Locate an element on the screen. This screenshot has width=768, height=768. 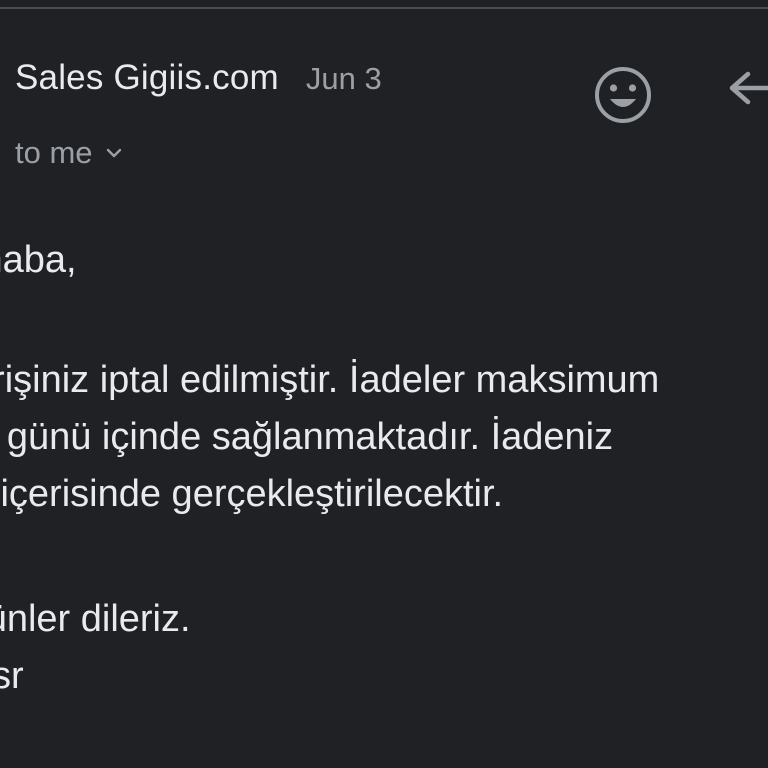
reply-arrow-icon is located at coordinates (748, 88).